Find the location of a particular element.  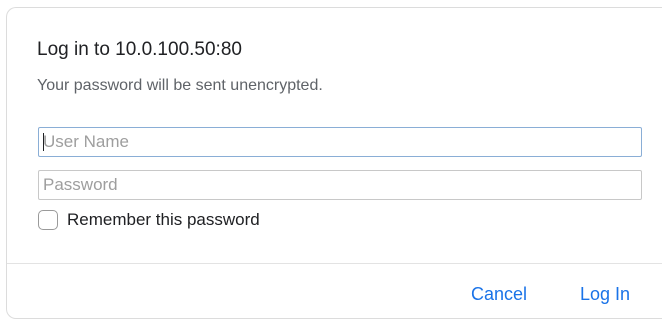

footer-divider is located at coordinates (334, 263).